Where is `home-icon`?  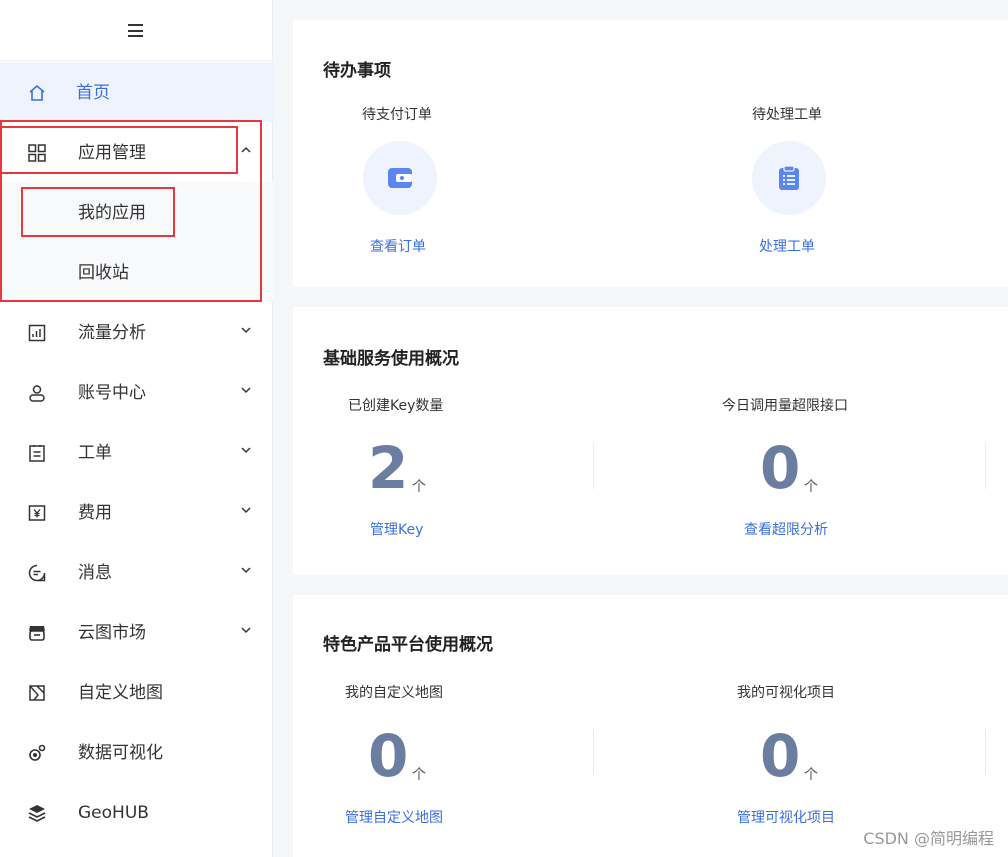
home-icon is located at coordinates (37, 92).